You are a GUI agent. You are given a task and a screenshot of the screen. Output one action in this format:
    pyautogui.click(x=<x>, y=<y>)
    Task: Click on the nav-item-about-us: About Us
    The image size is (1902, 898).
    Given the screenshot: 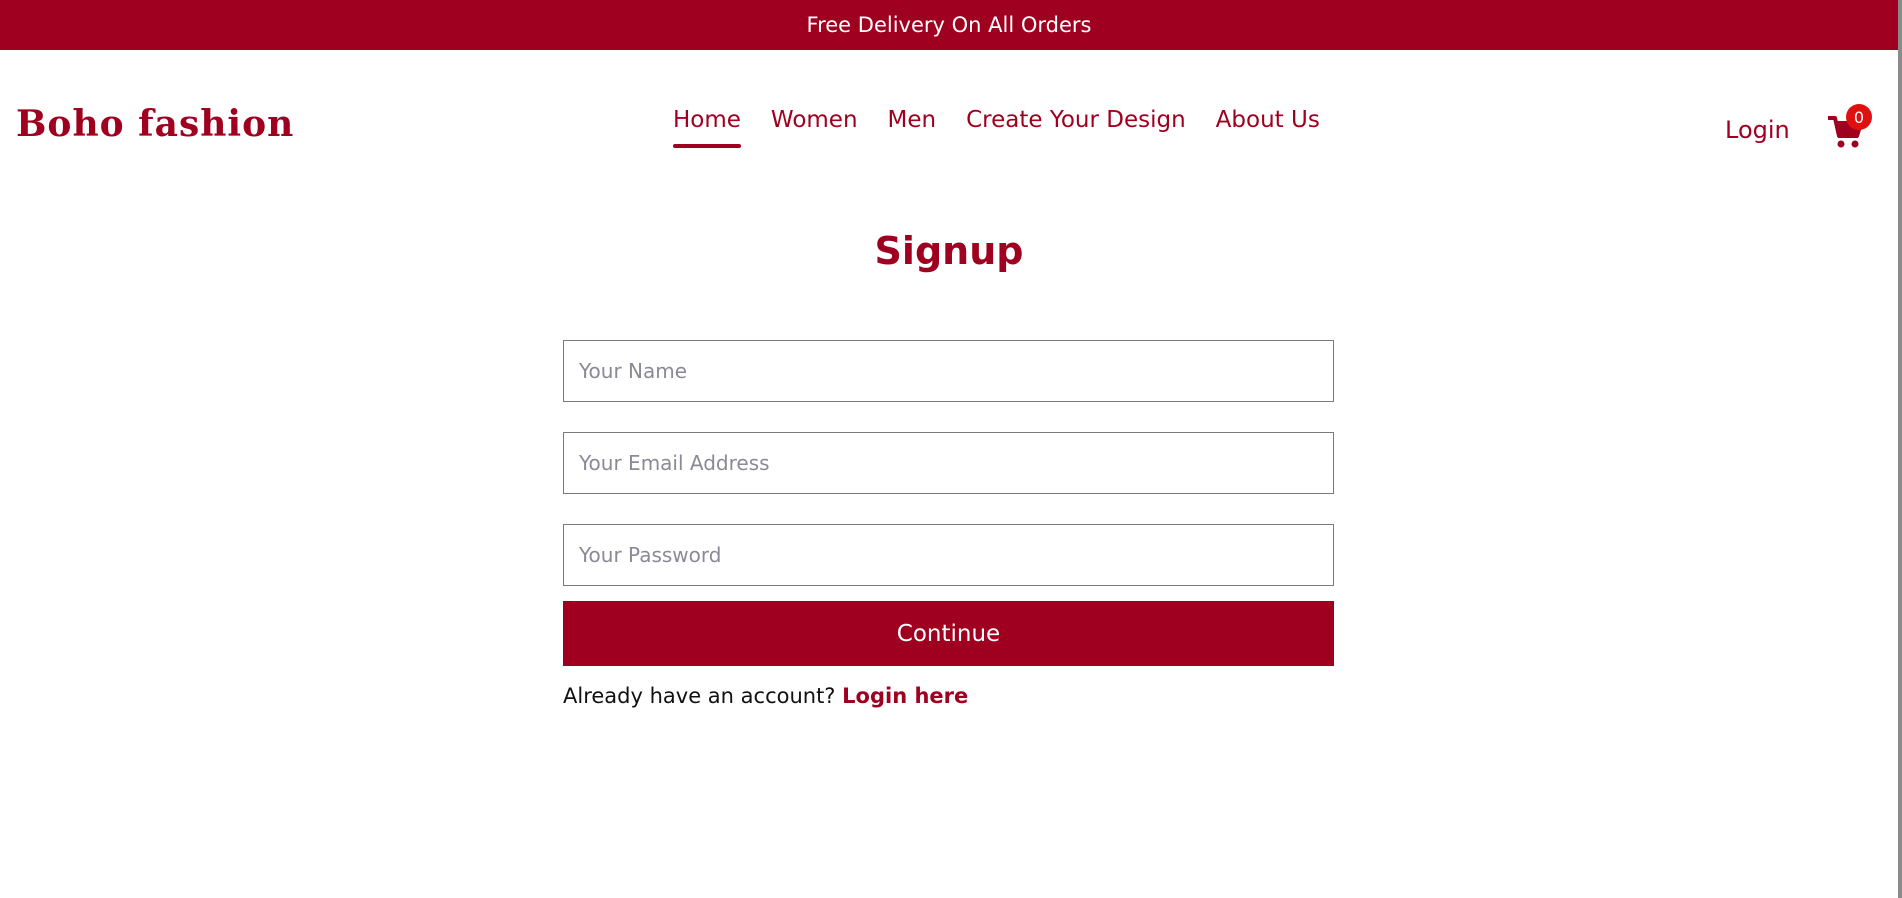 What is the action you would take?
    pyautogui.click(x=1268, y=122)
    